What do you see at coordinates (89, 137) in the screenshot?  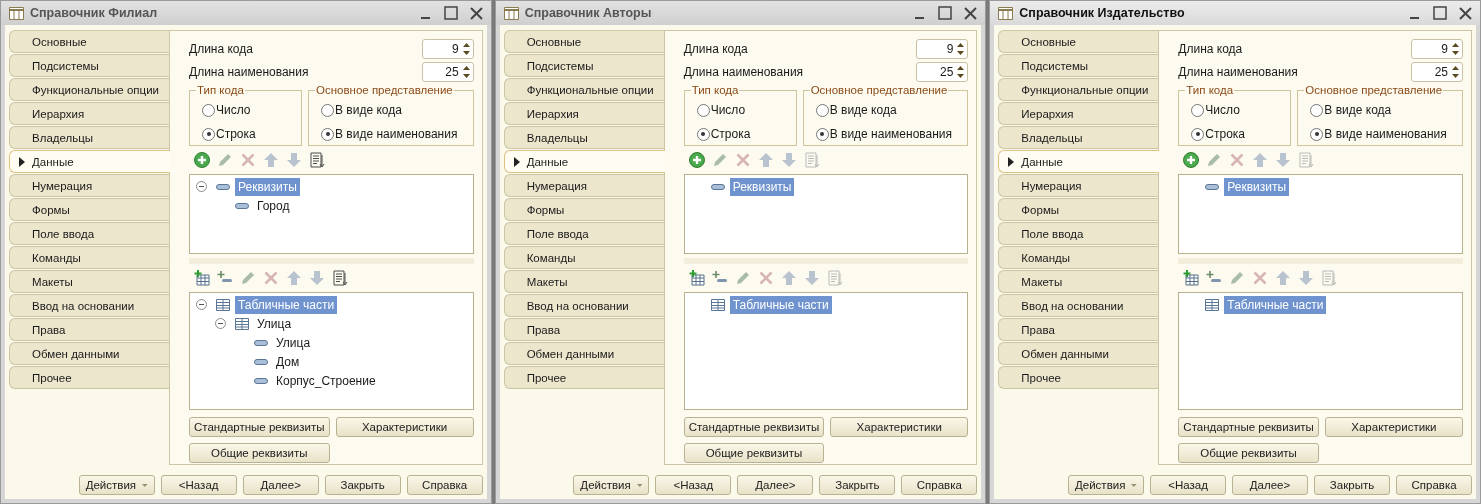 I see `side-tab: Владельцы` at bounding box center [89, 137].